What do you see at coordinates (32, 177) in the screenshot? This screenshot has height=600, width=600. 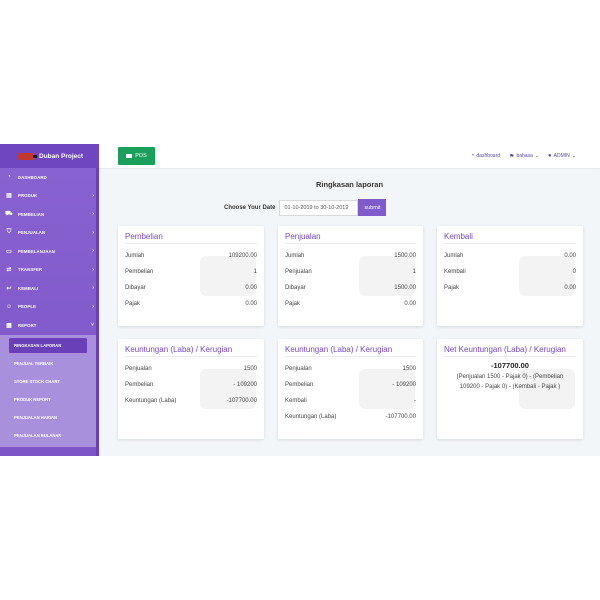 I see `sidebar-item-label: DASHBOARD` at bounding box center [32, 177].